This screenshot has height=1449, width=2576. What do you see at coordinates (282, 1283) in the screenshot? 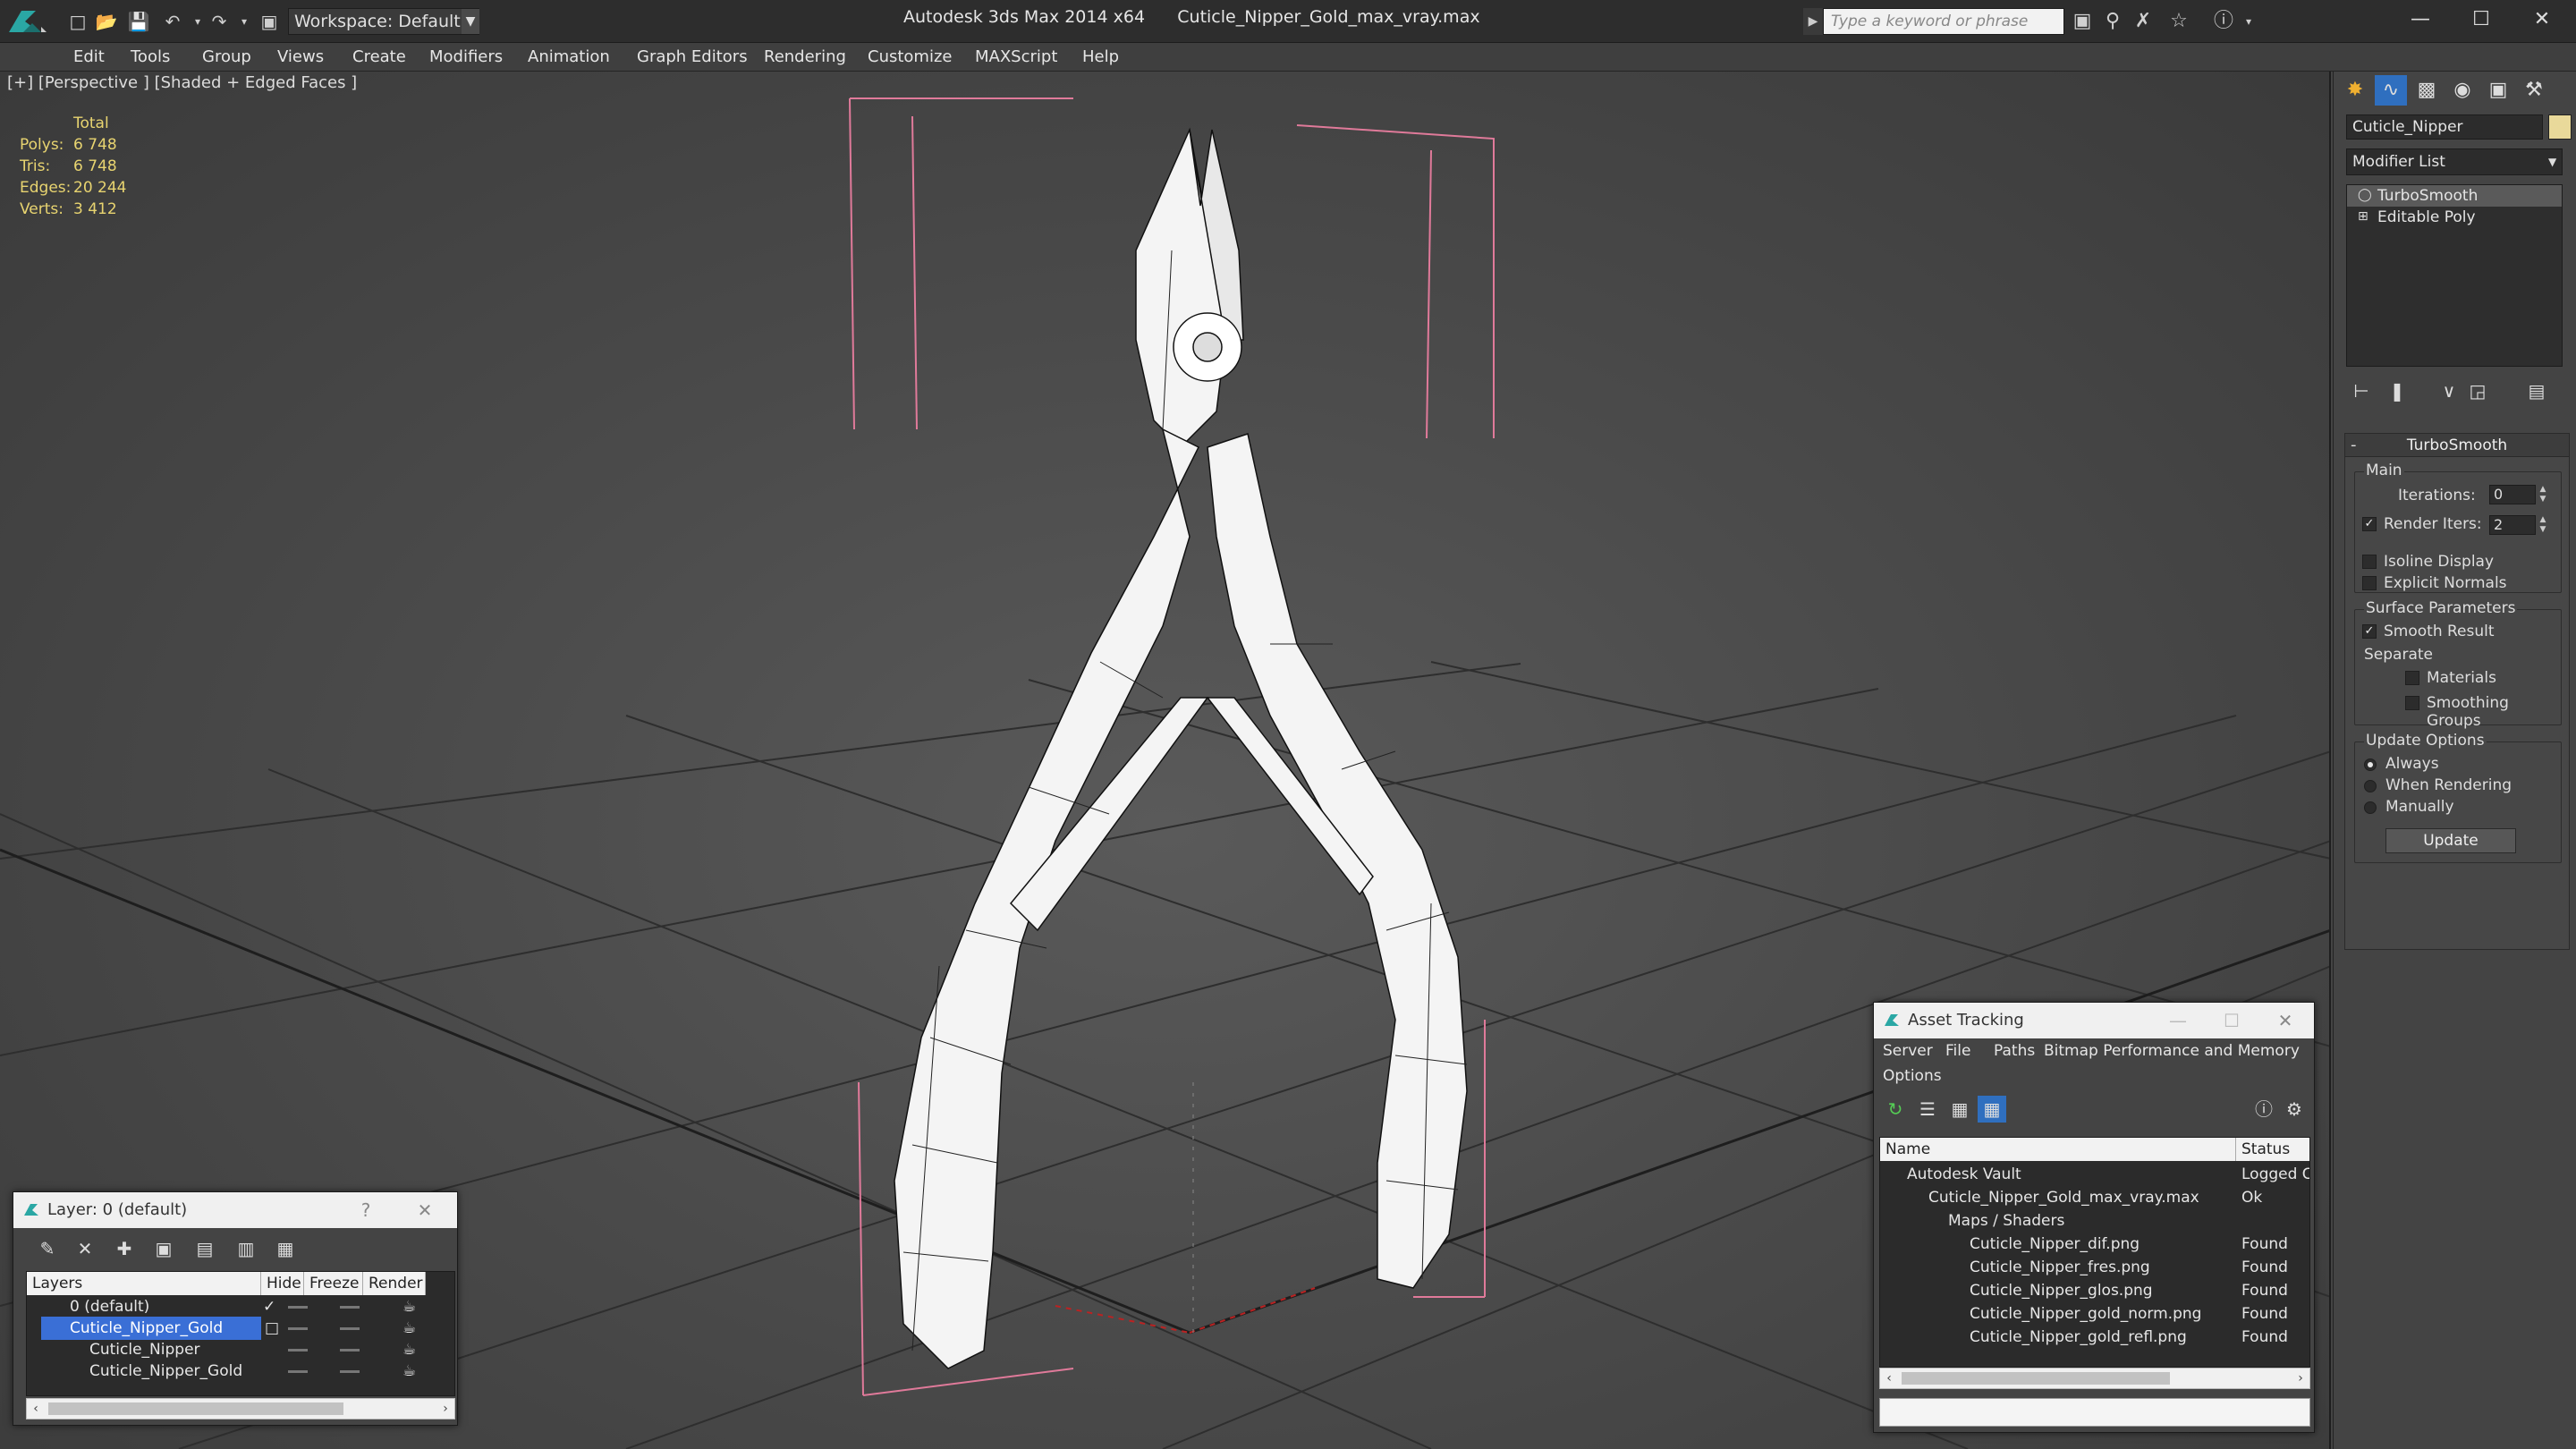
I see `column-hide: Hide` at bounding box center [282, 1283].